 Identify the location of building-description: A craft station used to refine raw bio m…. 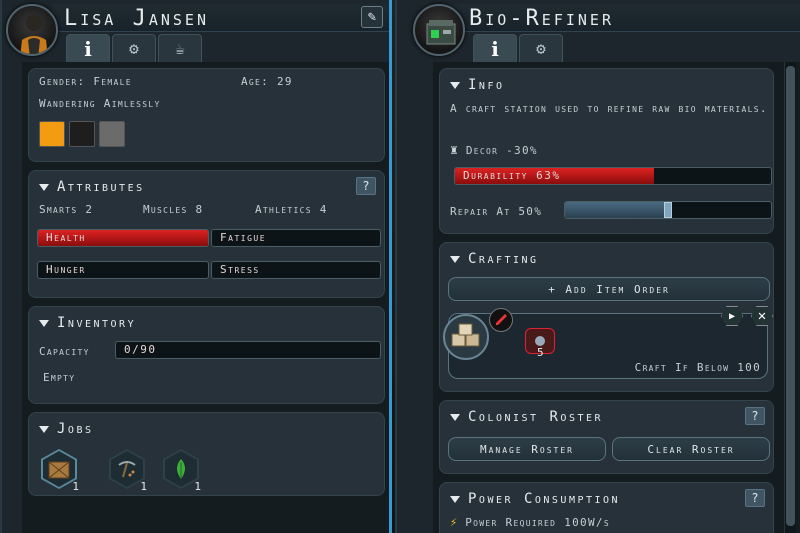
(609, 108).